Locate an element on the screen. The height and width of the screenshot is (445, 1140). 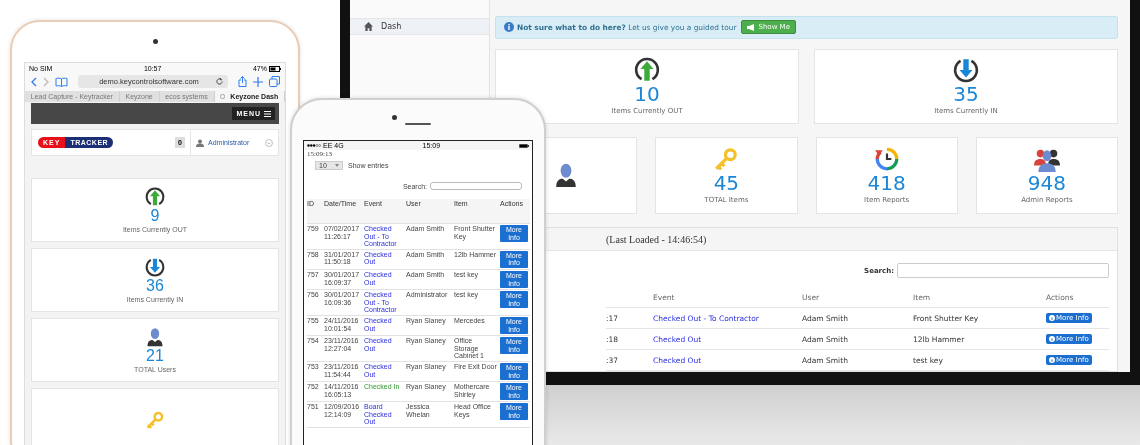
home-icon is located at coordinates (368, 26).